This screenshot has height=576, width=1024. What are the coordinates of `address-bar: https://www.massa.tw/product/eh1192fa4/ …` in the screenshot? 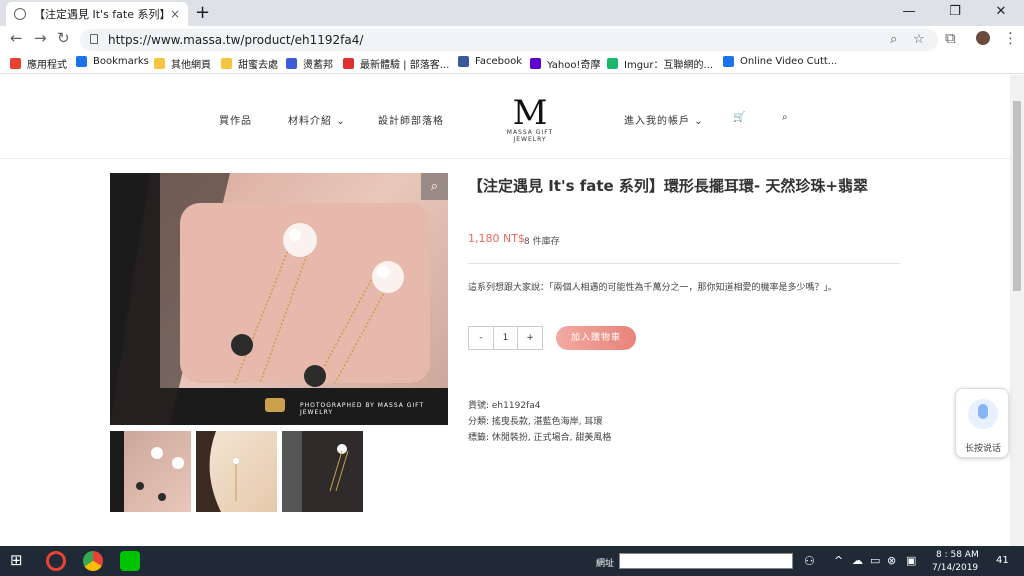 It's located at (509, 40).